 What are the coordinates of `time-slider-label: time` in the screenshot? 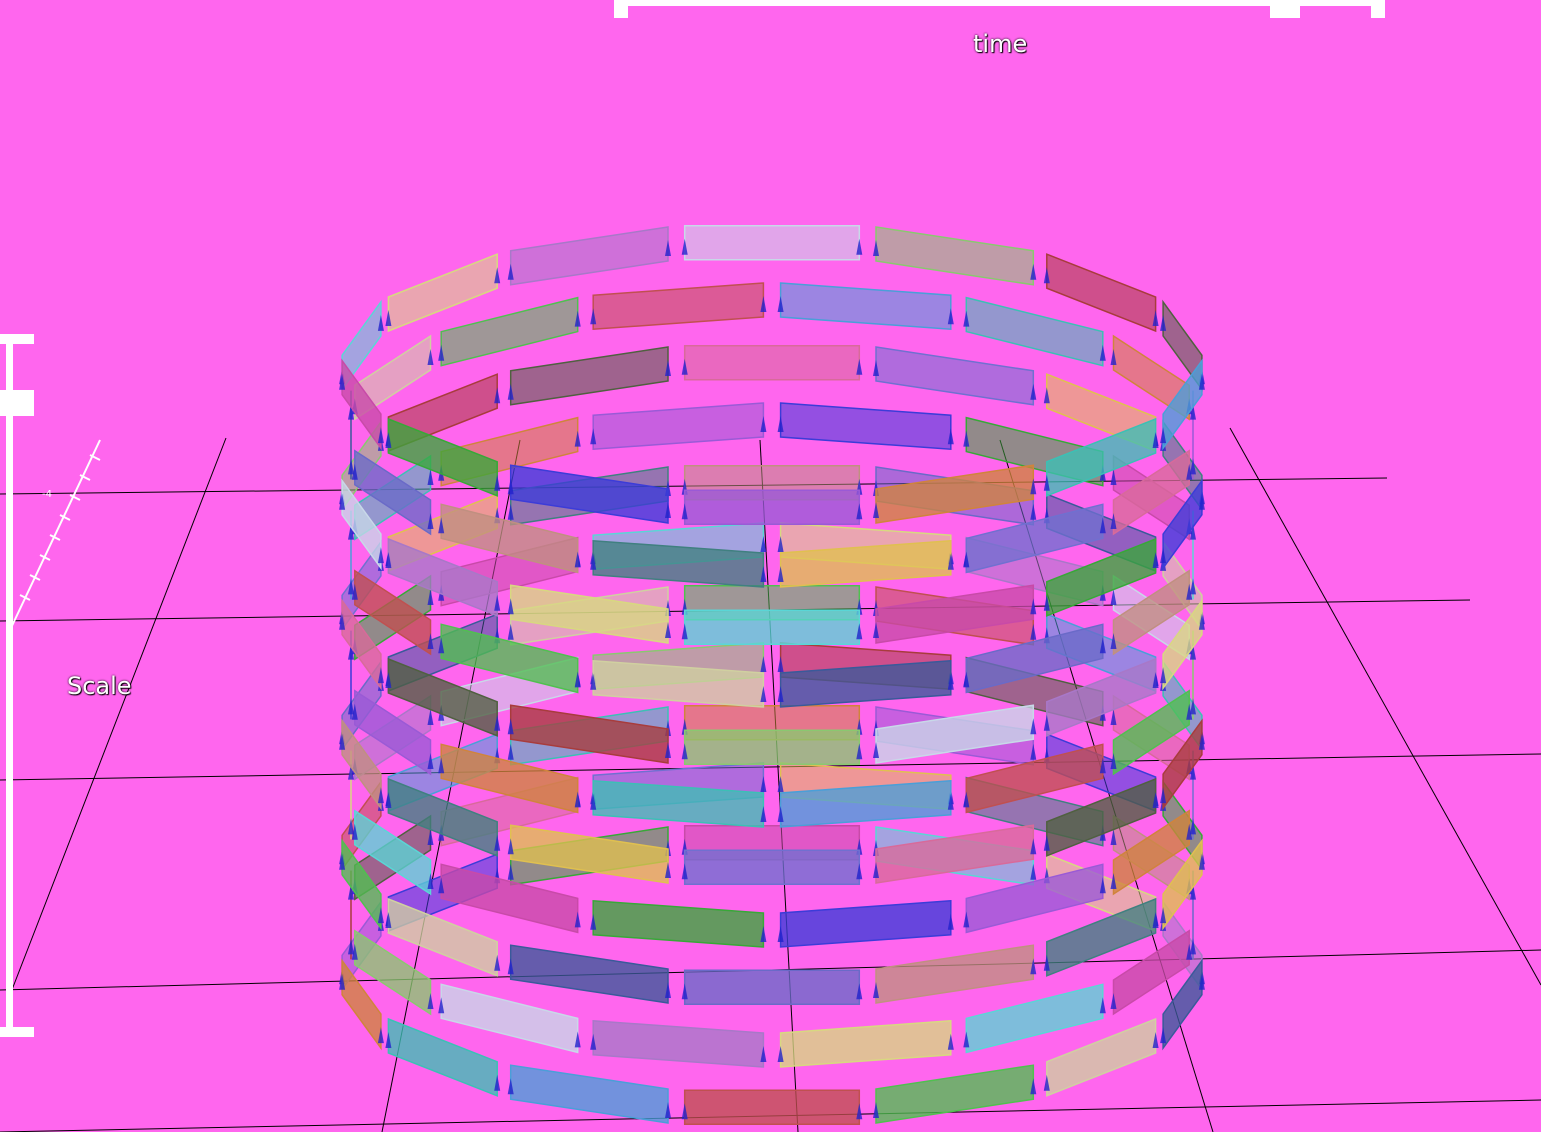 It's located at (1000, 44).